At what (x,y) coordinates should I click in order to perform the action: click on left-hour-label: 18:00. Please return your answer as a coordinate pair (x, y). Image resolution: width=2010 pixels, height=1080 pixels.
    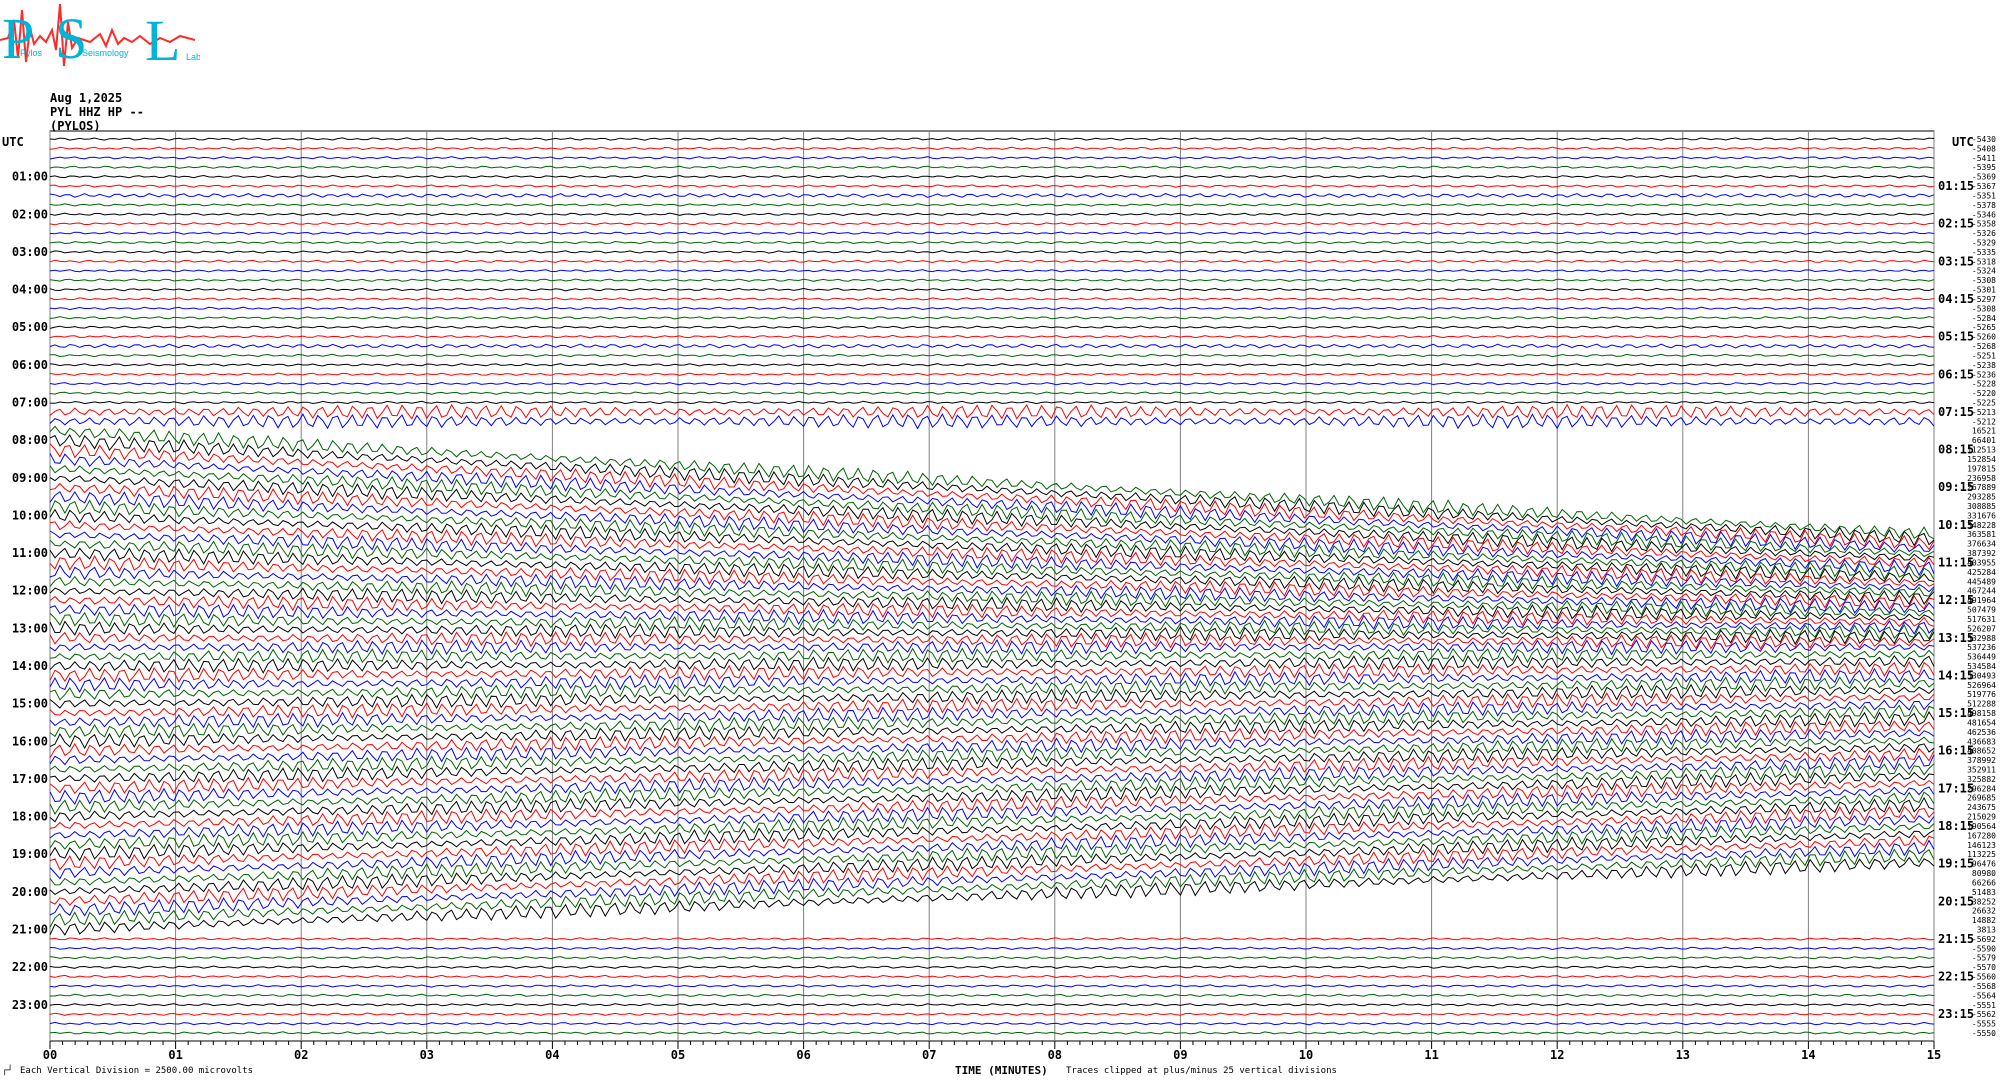
    Looking at the image, I should click on (30, 817).